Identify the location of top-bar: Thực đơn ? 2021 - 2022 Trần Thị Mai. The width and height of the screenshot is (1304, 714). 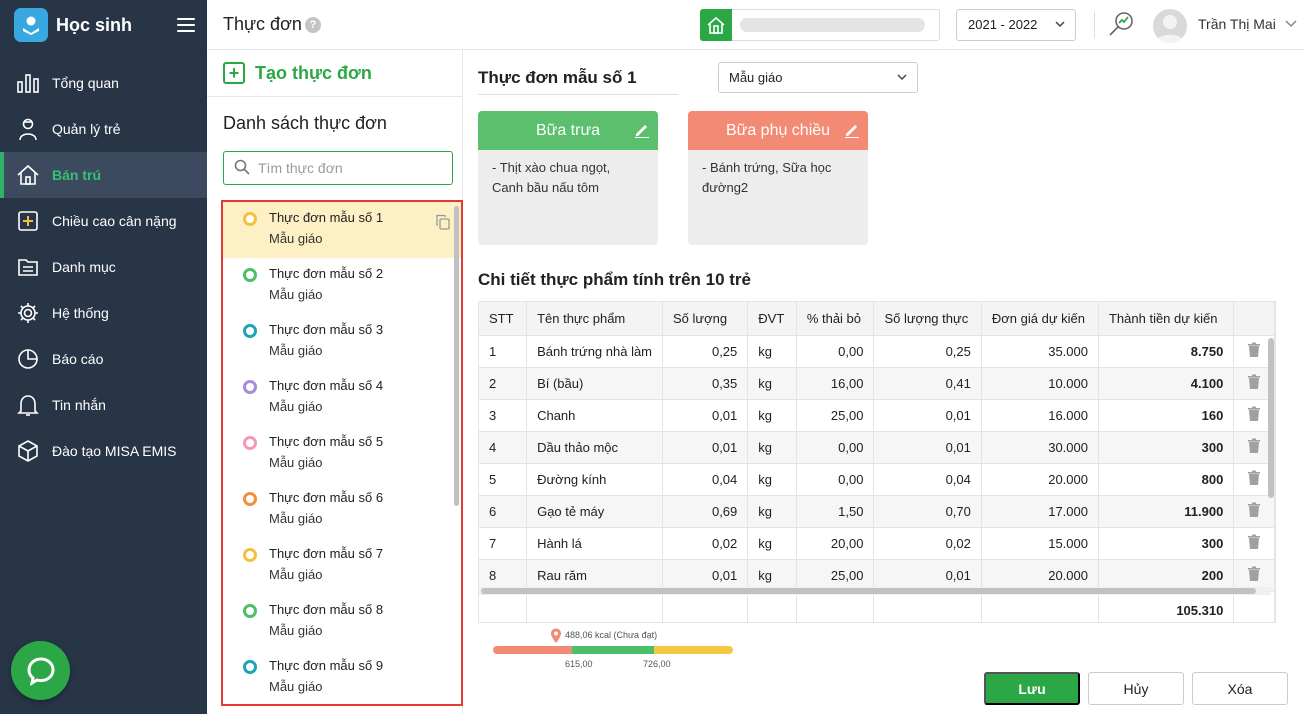
(755, 25).